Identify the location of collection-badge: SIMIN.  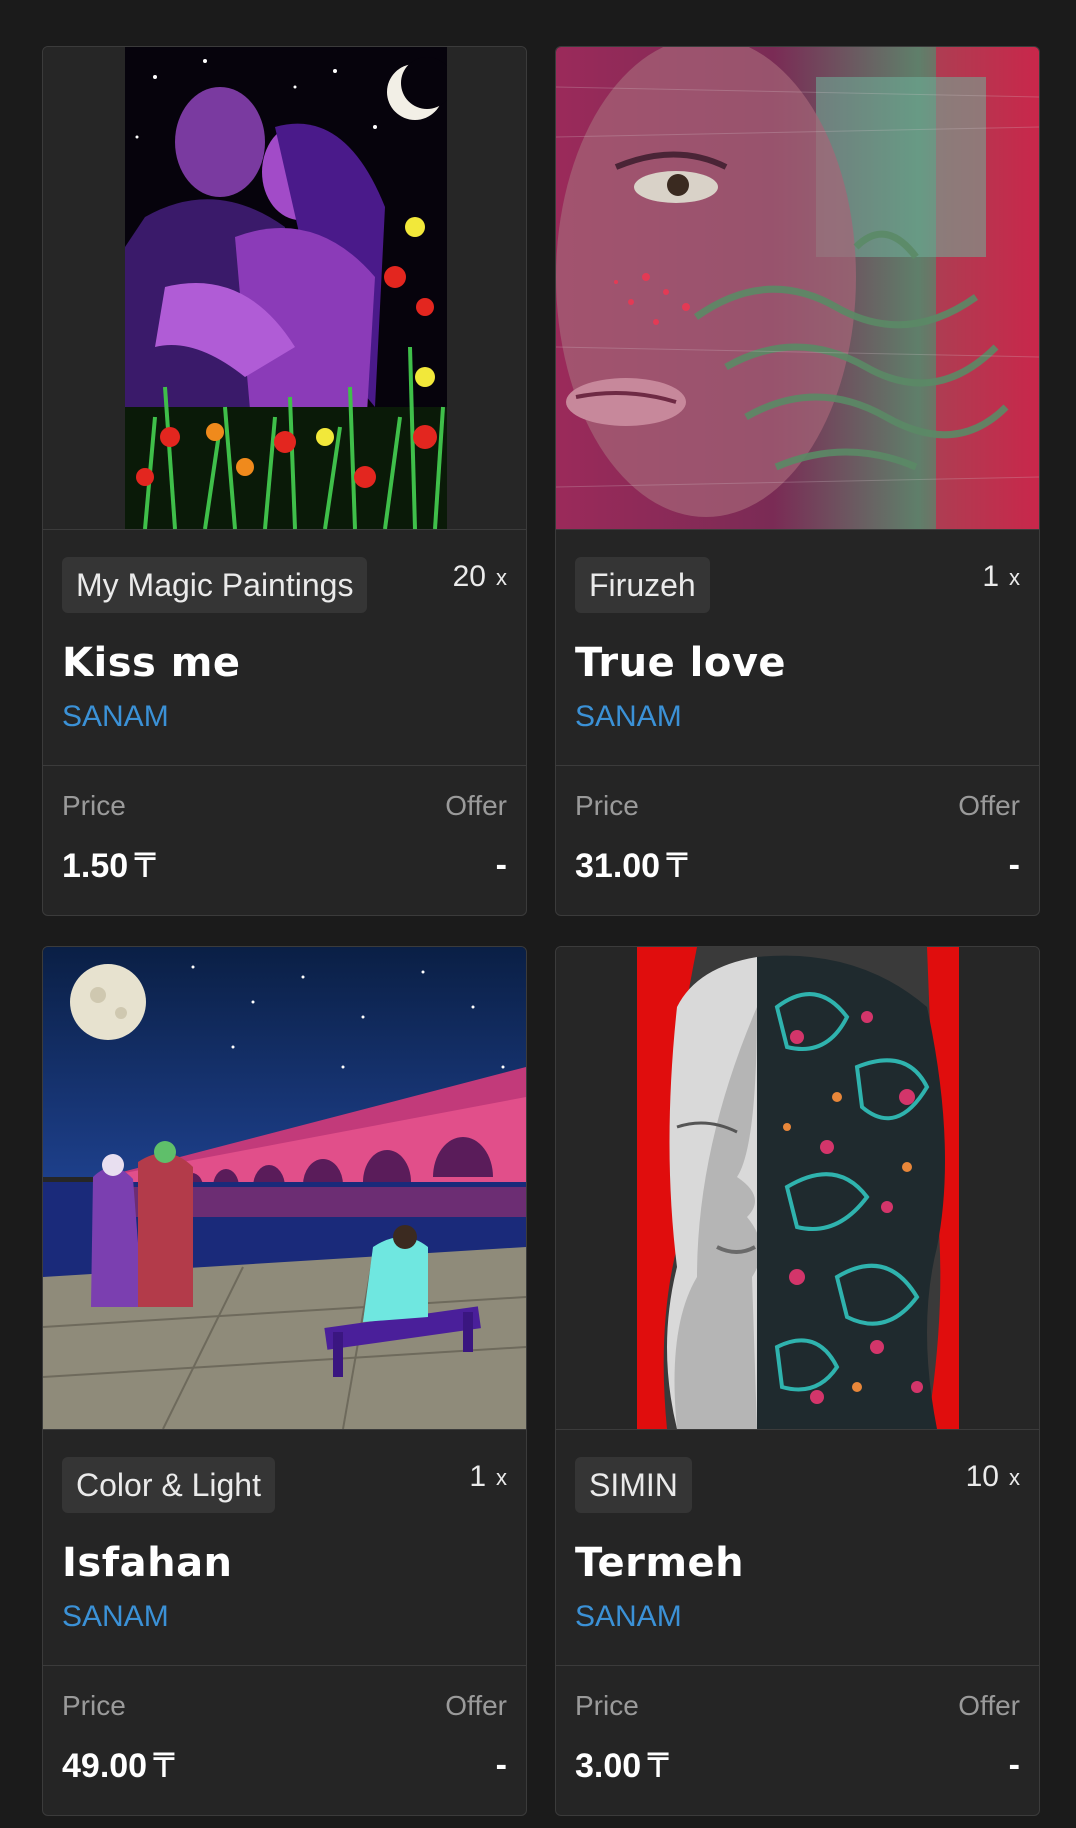
(633, 1485).